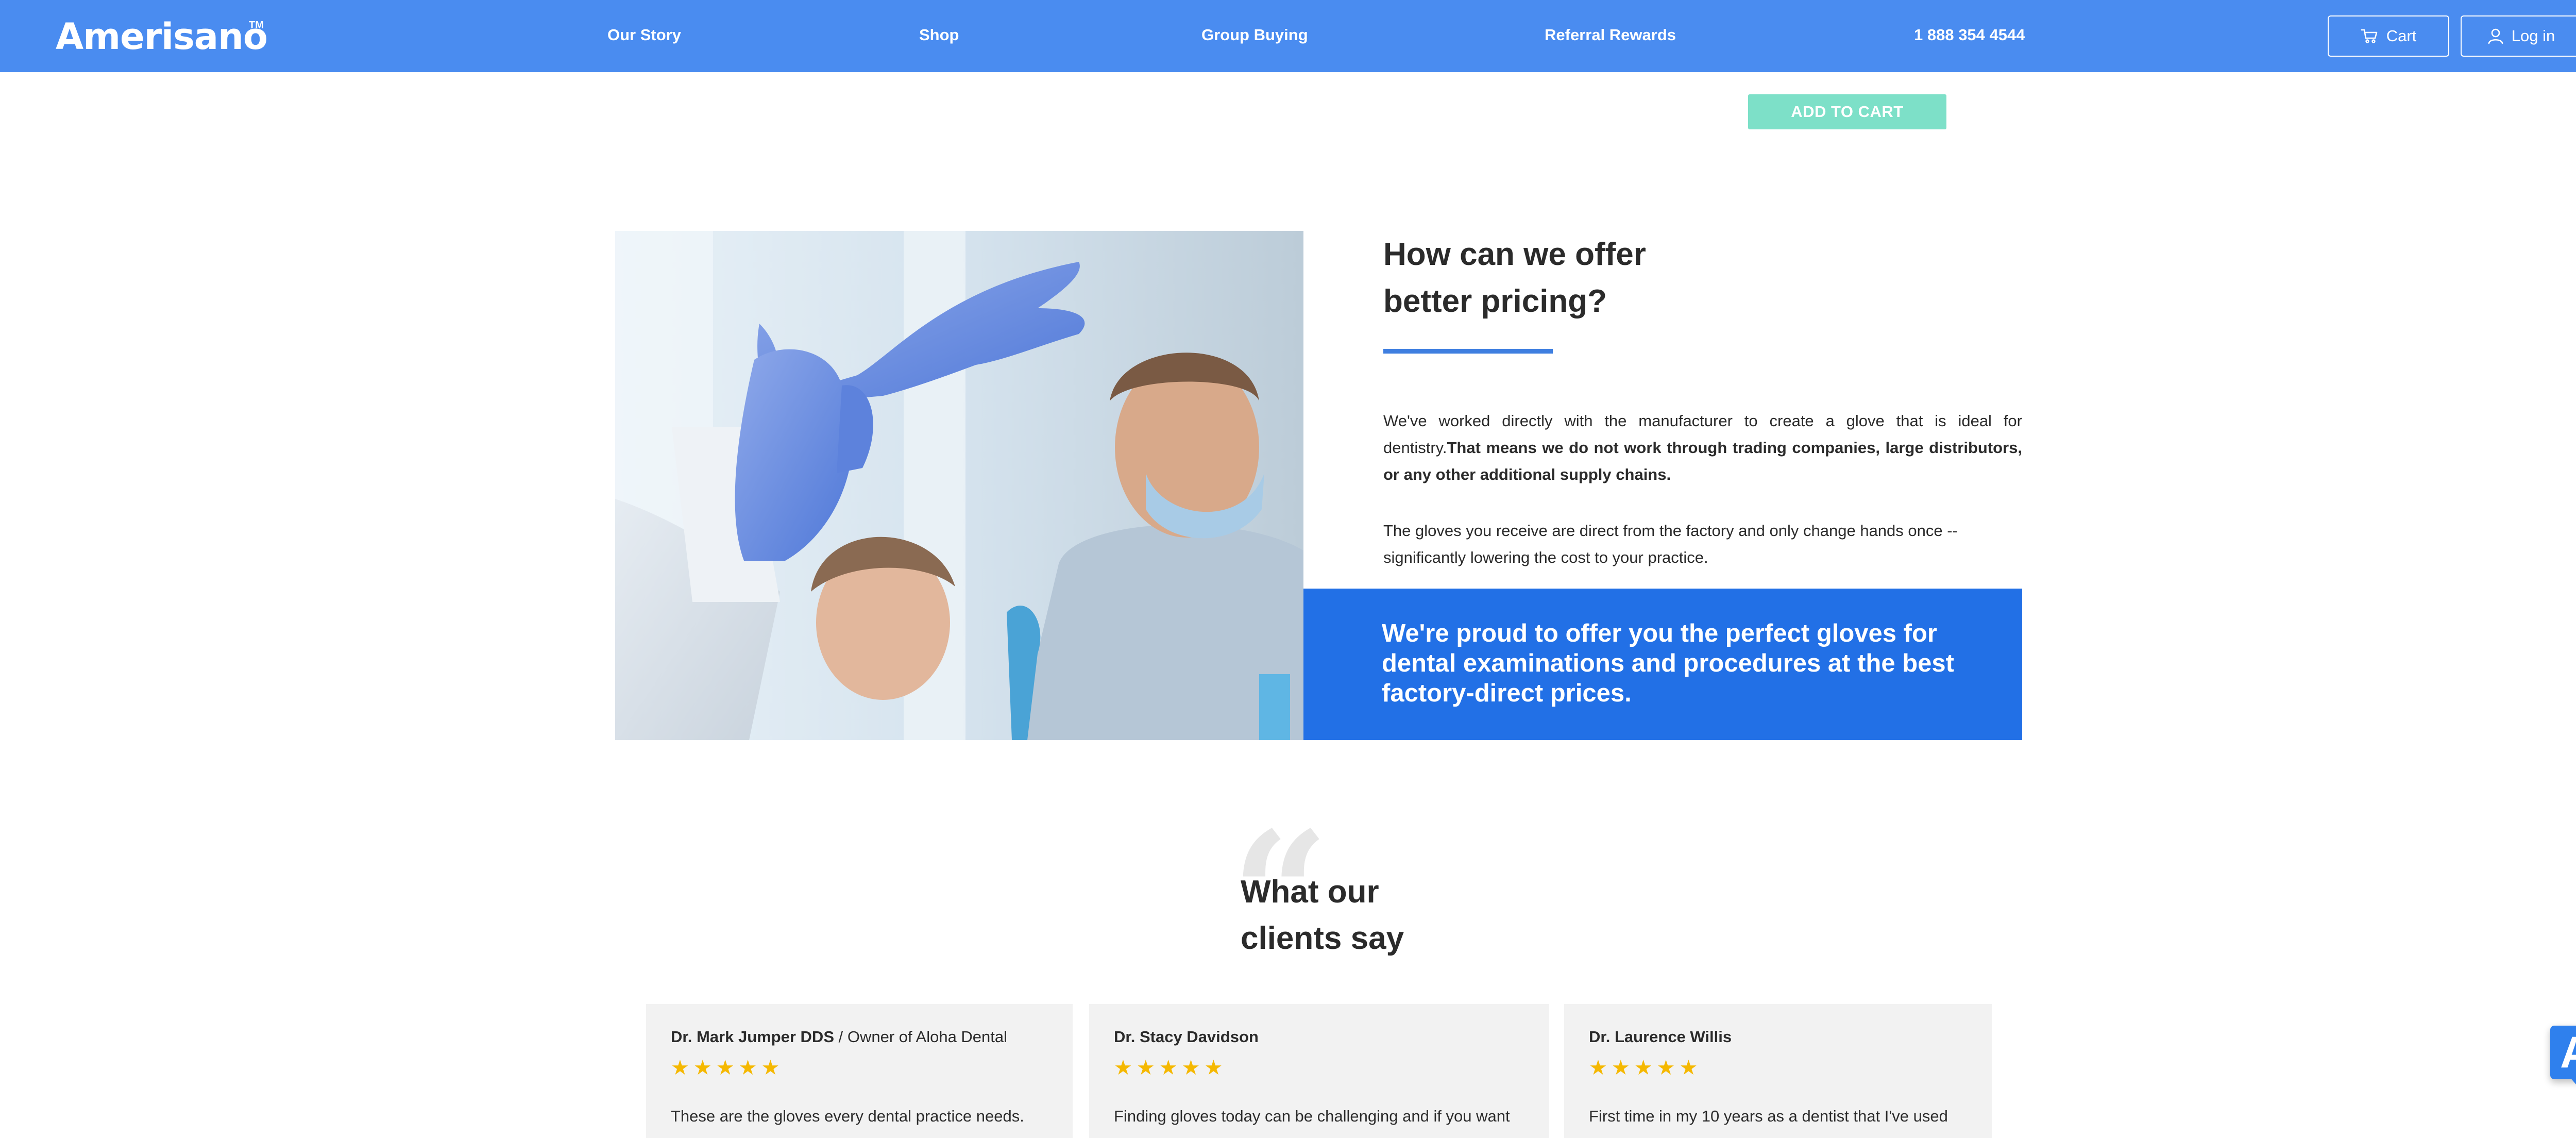 The image size is (2576, 1138). Describe the element at coordinates (752, 1037) in the screenshot. I see `testimonial-name: Dr. Mark Jumper DDS` at that location.